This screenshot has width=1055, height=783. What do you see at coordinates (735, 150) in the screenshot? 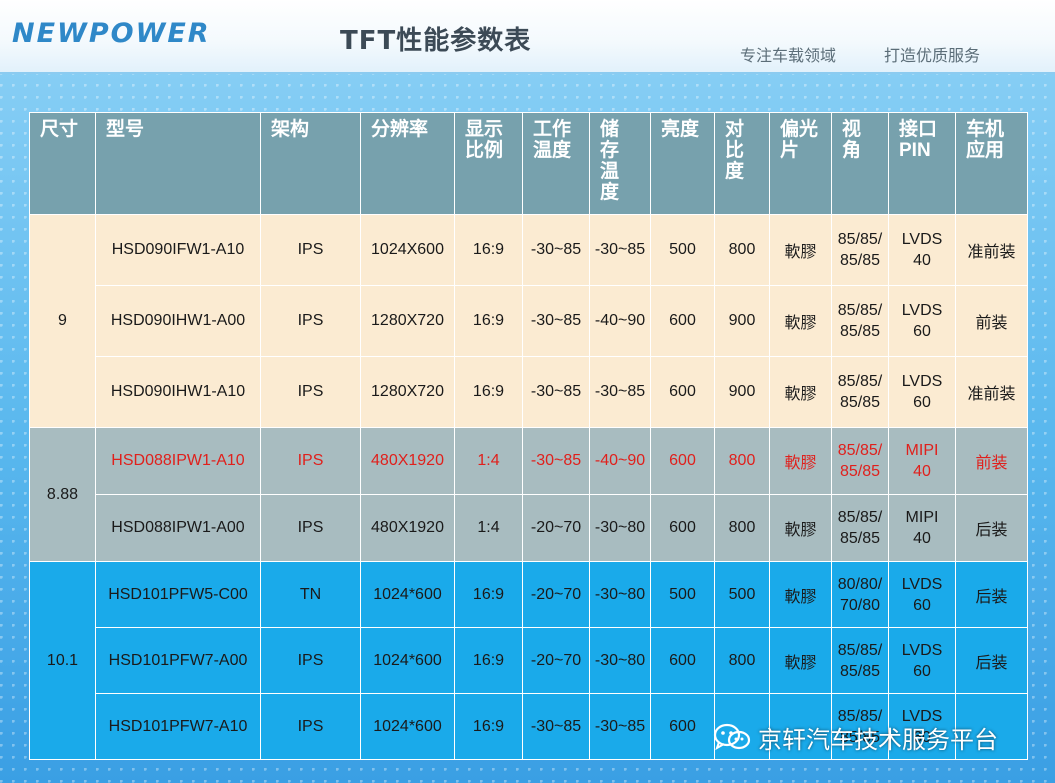
I see `column-header-line: 比` at bounding box center [735, 150].